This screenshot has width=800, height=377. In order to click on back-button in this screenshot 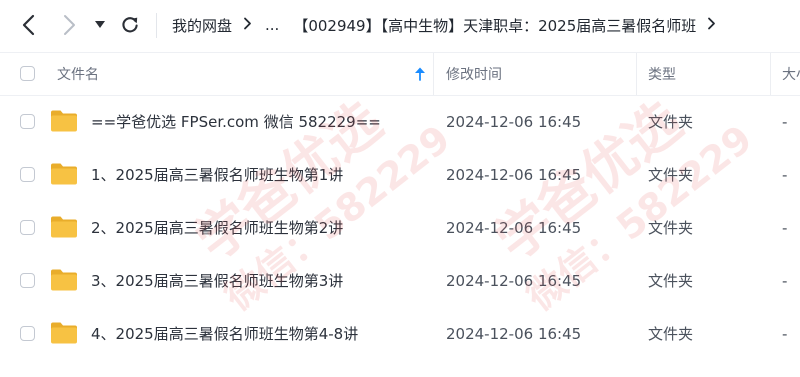, I will do `click(29, 25)`.